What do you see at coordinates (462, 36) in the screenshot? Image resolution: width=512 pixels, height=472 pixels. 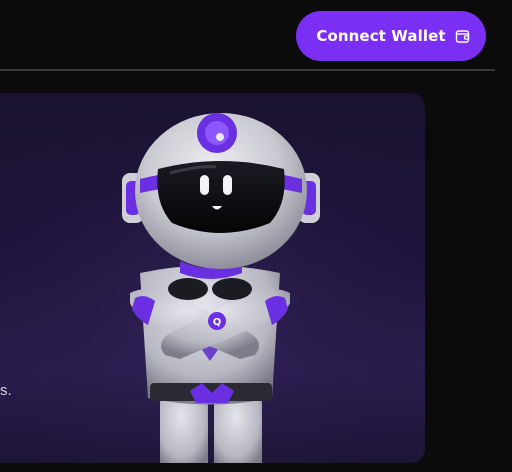 I see `wallet-icon` at bounding box center [462, 36].